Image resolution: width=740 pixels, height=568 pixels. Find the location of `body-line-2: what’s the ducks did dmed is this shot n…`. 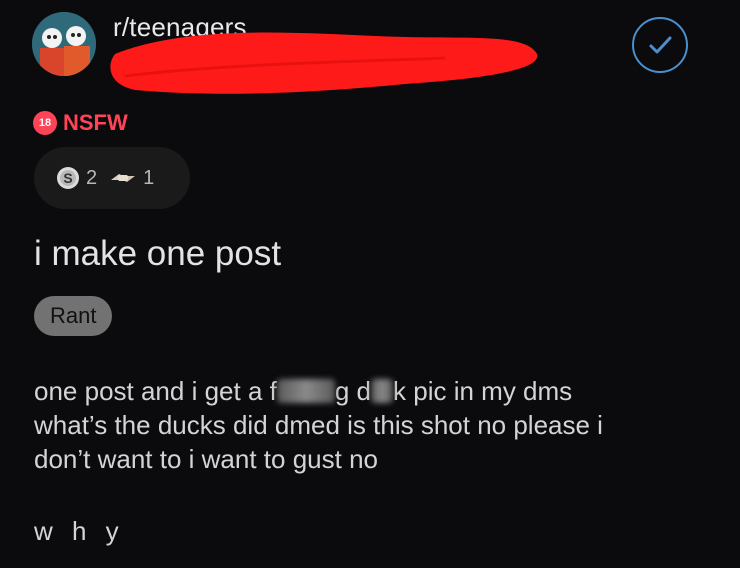

body-line-2: what’s the ducks did dmed is this shot n… is located at coordinates (318, 425).